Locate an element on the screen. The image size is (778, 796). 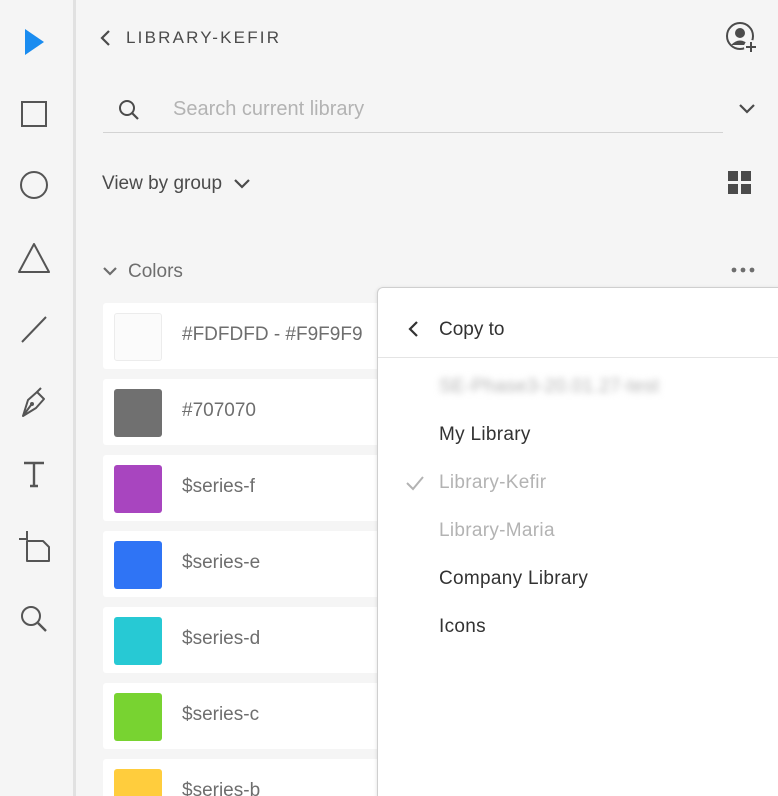
rectangle-tool is located at coordinates (34, 114).